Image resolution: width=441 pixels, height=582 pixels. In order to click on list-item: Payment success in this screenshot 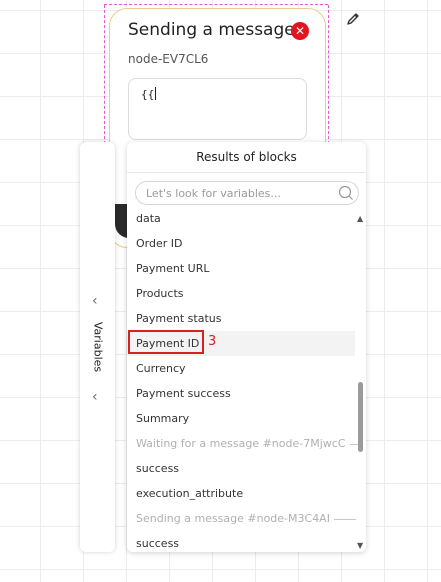, I will do `click(241, 393)`.